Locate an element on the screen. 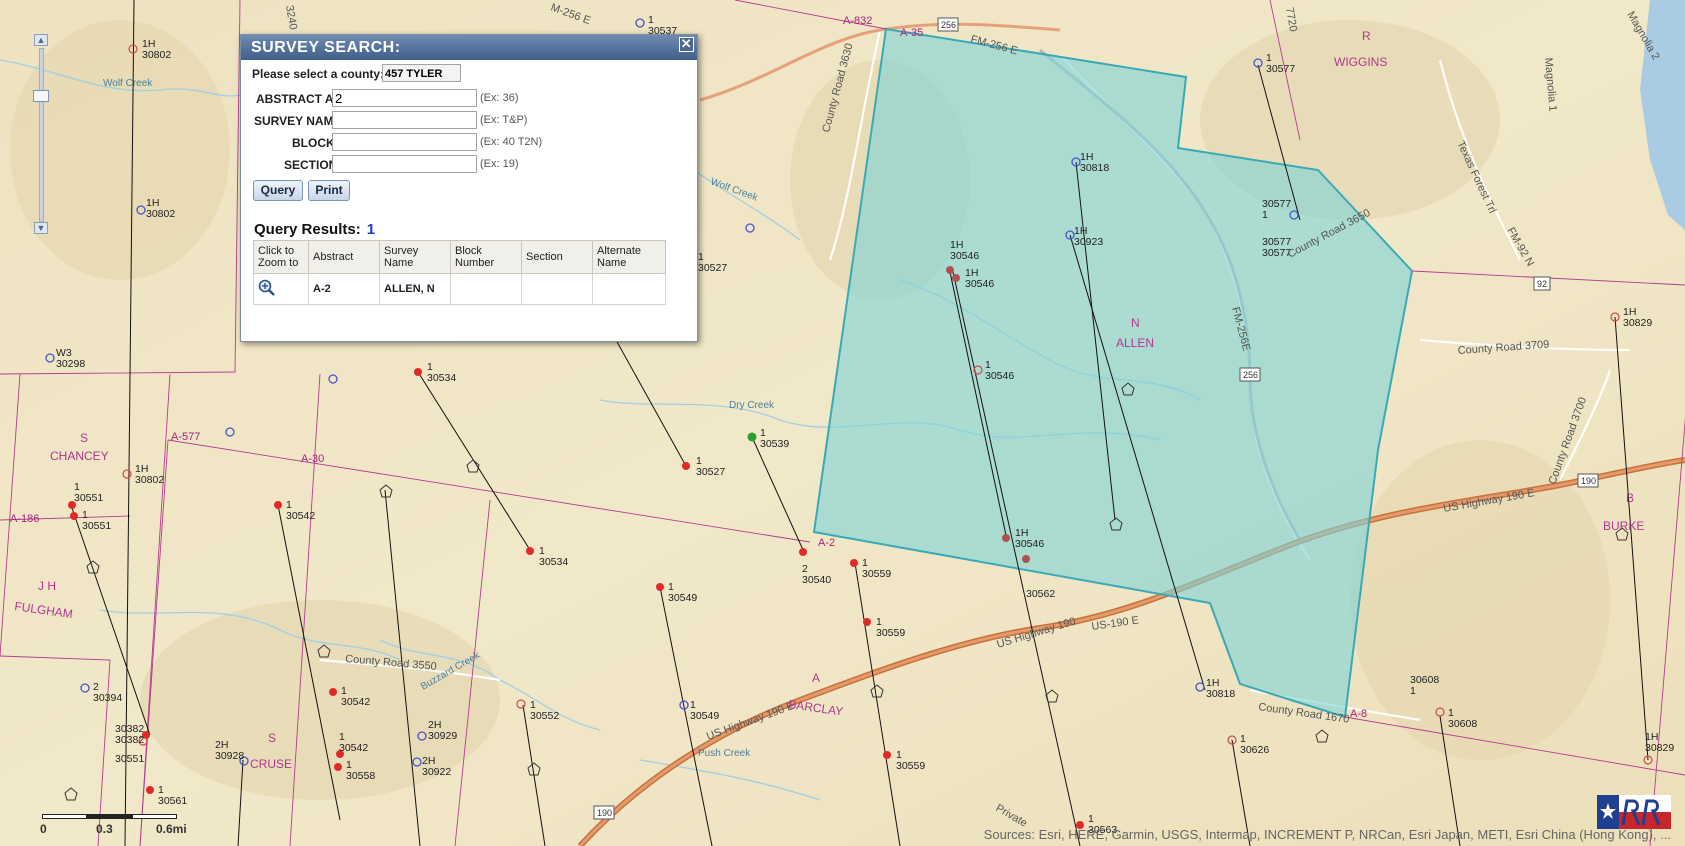  label-jh: J H is located at coordinates (47, 586).